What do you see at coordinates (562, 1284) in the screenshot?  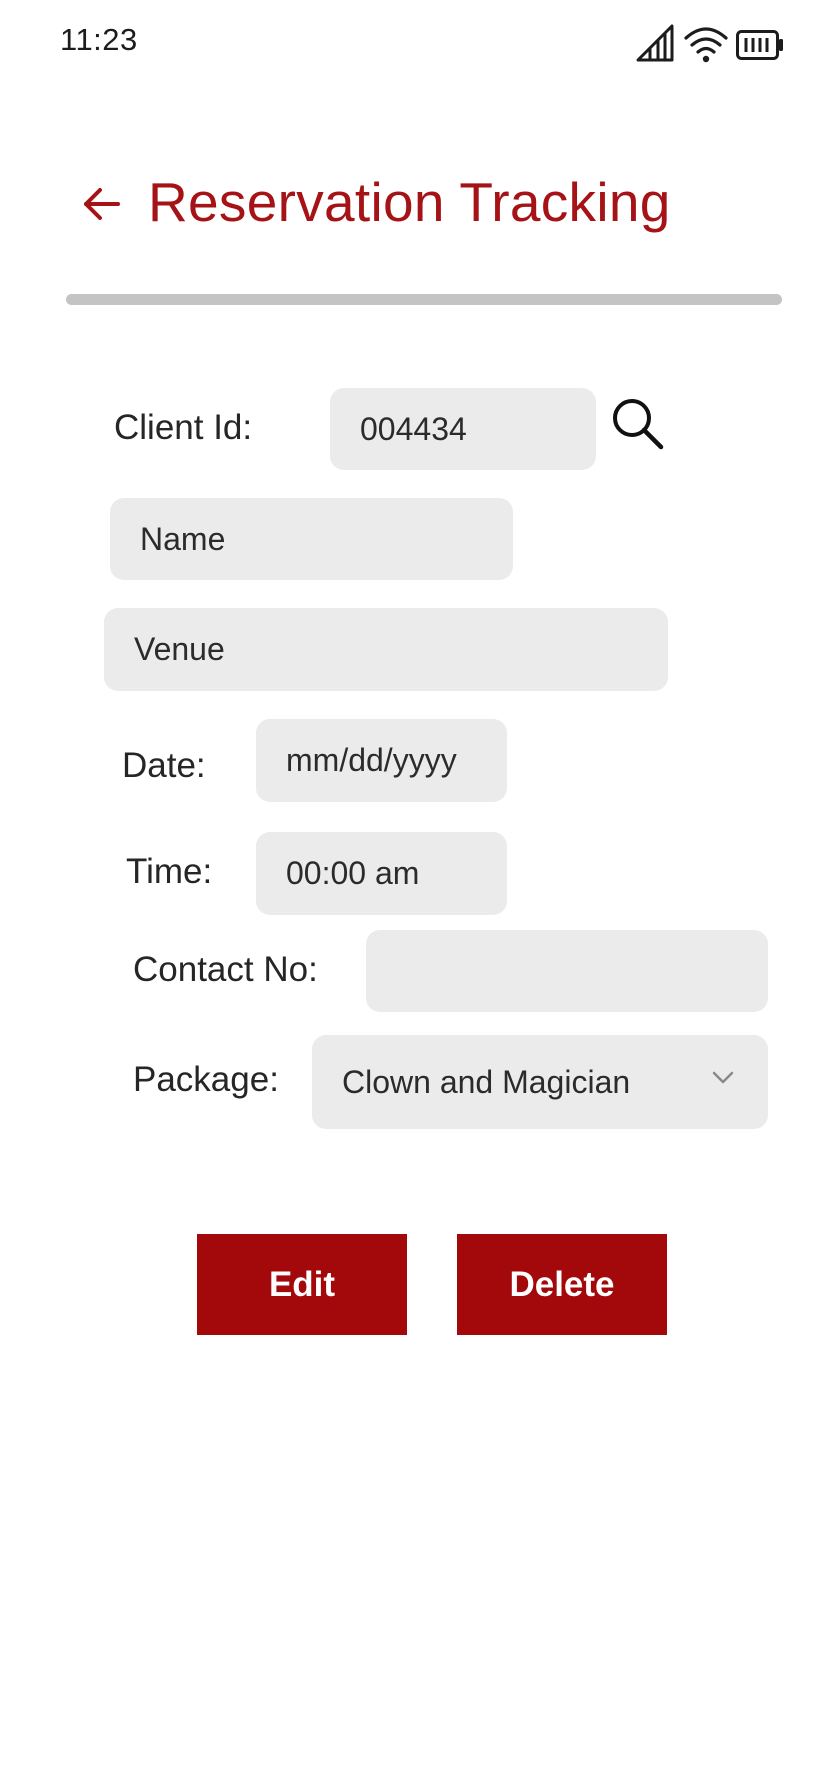 I see `delete-button: Delete` at bounding box center [562, 1284].